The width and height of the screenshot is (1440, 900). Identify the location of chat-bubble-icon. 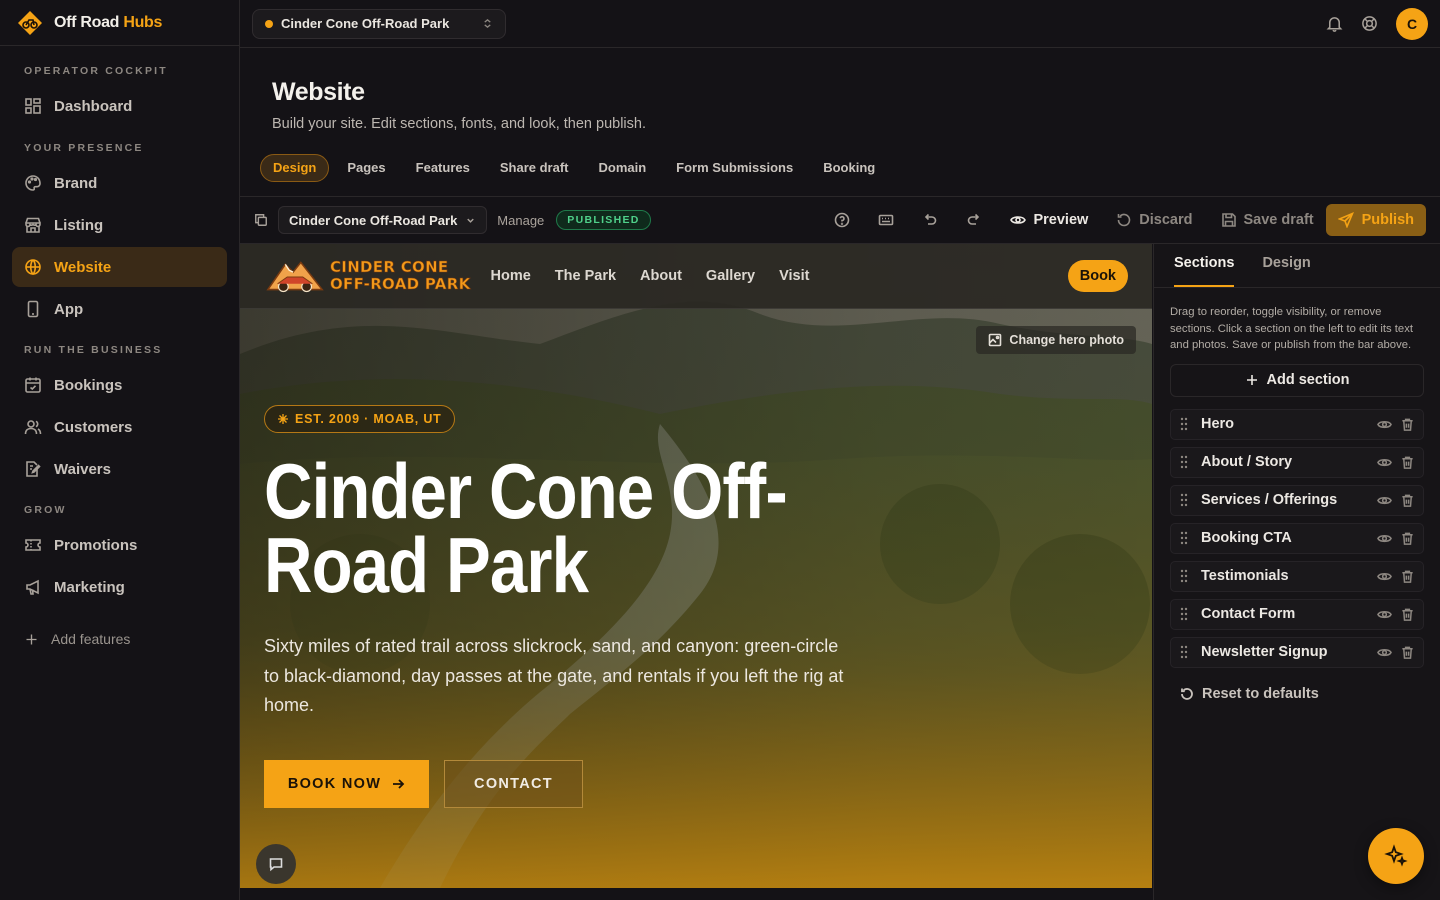
(276, 865).